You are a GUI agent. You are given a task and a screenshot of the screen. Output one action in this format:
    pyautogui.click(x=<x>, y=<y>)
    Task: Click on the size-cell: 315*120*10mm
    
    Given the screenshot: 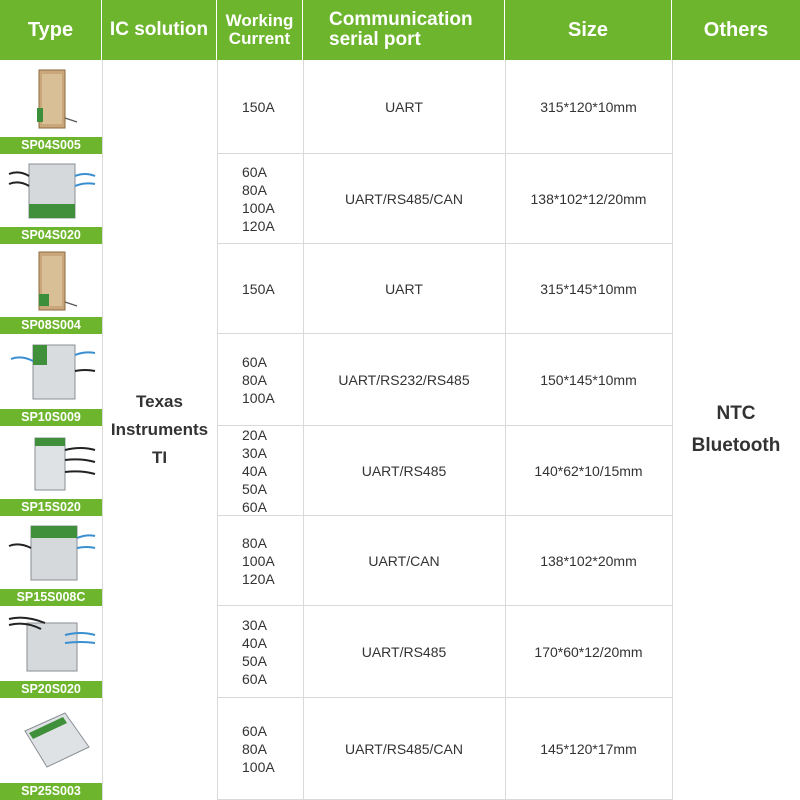 What is the action you would take?
    pyautogui.click(x=588, y=107)
    